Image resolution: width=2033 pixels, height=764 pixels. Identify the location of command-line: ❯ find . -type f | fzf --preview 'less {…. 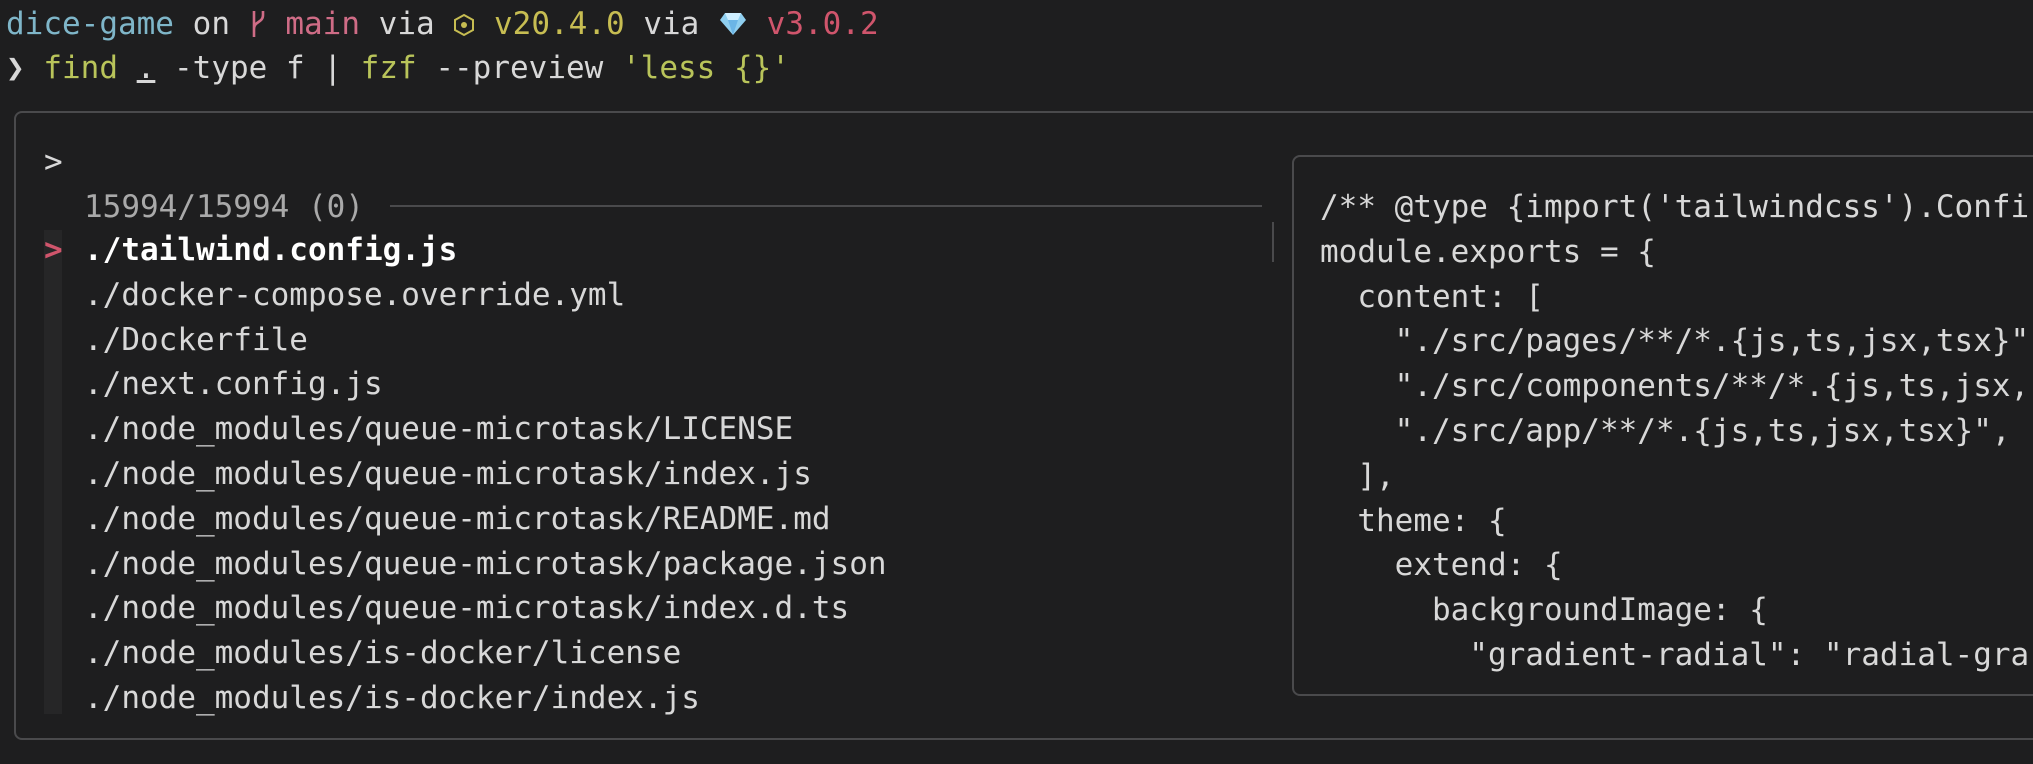
(398, 68).